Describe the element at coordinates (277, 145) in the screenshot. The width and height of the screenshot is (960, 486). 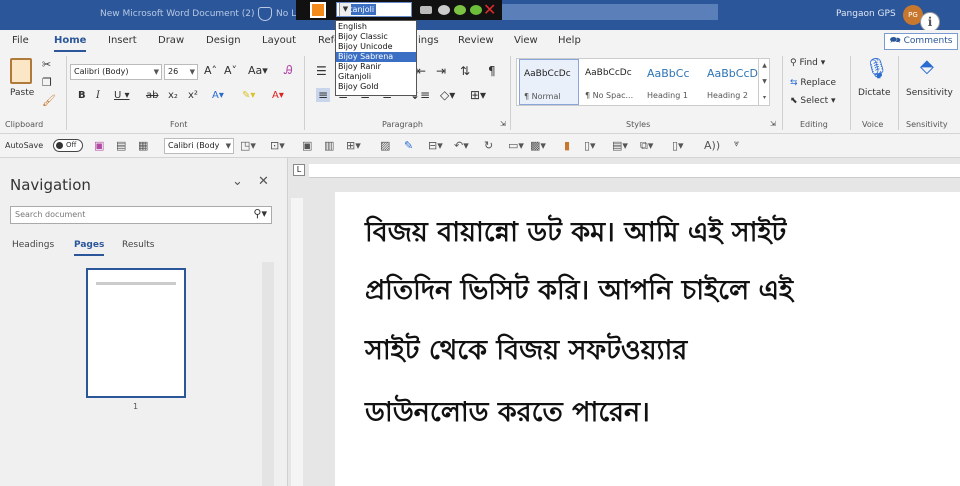
I see `textbox-icon: ⊡▾` at that location.